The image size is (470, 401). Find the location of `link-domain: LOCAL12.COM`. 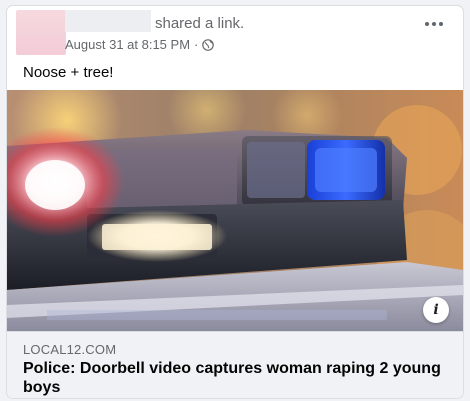

link-domain: LOCAL12.COM is located at coordinates (70, 349).